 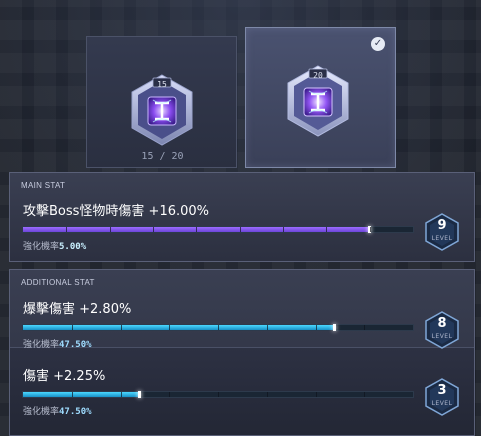 What do you see at coordinates (116, 211) in the screenshot?
I see `main-stat-name: 攻擊Boss怪物時傷害 +16.00%` at bounding box center [116, 211].